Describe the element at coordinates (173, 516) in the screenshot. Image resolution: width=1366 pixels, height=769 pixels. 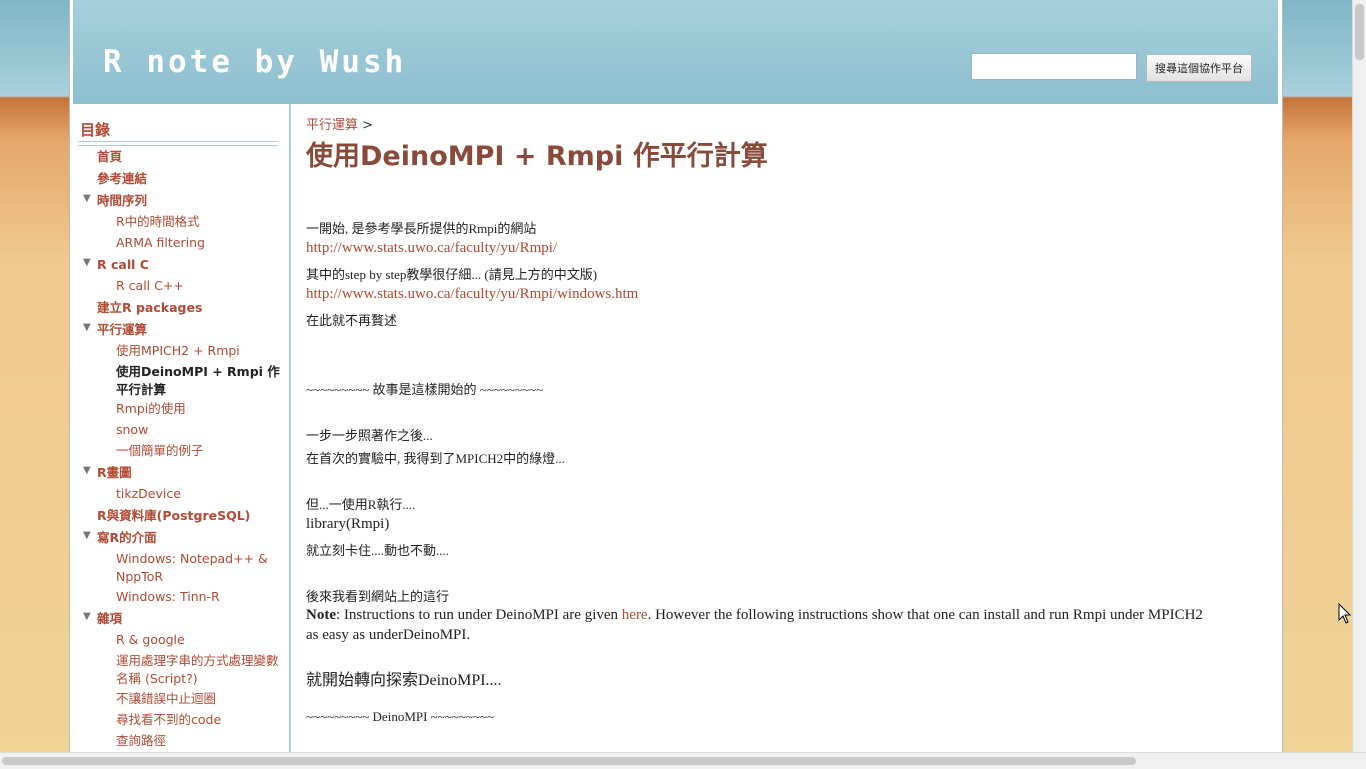
I see `sidebar-item-postgresql: R與資料庫(PostgreSQL)` at that location.